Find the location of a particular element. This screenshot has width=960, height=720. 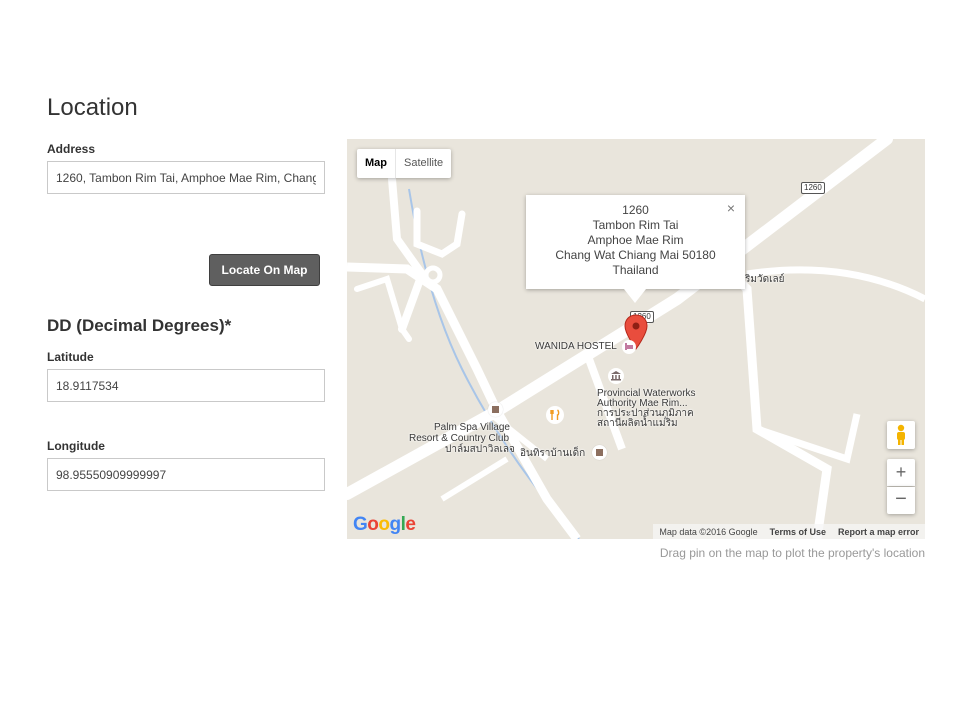

report-map-error-link: Report a map error is located at coordinates (878, 532).